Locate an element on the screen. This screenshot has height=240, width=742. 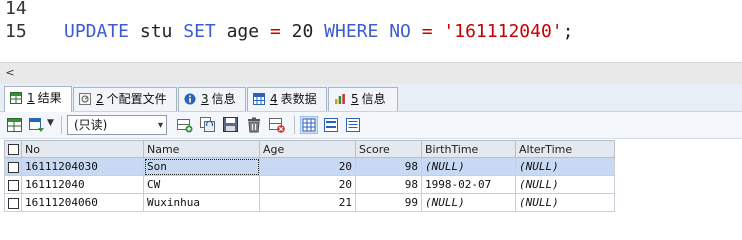
chevron-down-icon: ▾ is located at coordinates (160, 125).